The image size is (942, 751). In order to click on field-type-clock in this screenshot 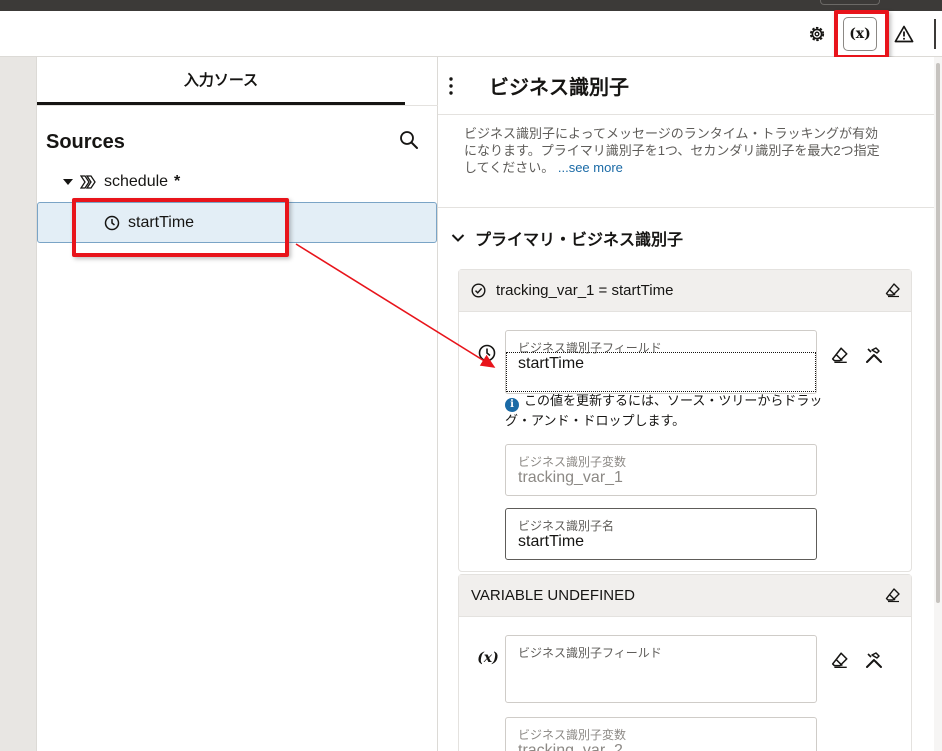, I will do `click(487, 353)`.